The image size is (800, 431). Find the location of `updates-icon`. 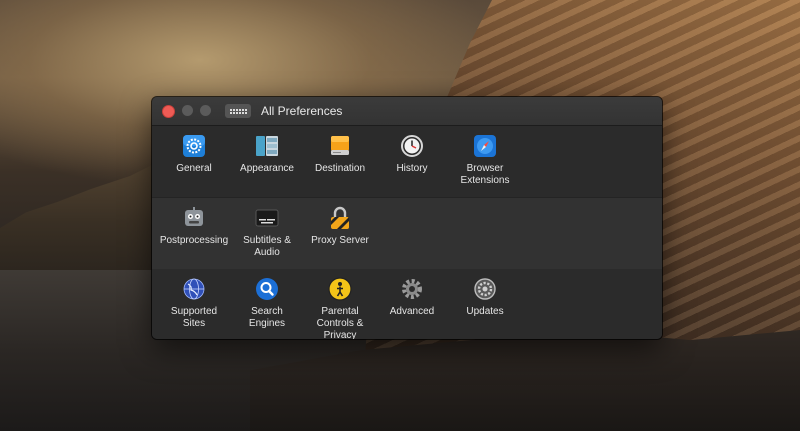

updates-icon is located at coordinates (485, 289).